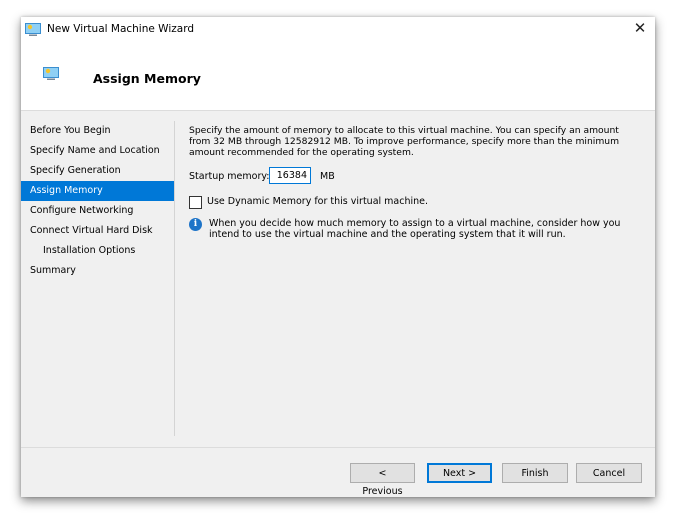 Image resolution: width=681 pixels, height=532 pixels. I want to click on close-icon: ✕, so click(640, 28).